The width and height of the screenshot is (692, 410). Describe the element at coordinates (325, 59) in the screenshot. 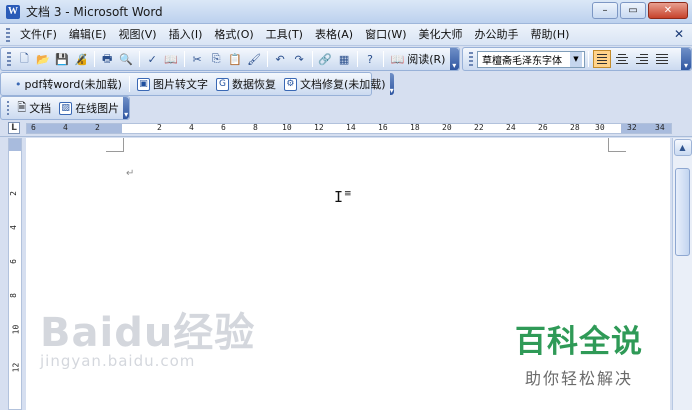

I see `hyperlink-icon: 🔗` at that location.